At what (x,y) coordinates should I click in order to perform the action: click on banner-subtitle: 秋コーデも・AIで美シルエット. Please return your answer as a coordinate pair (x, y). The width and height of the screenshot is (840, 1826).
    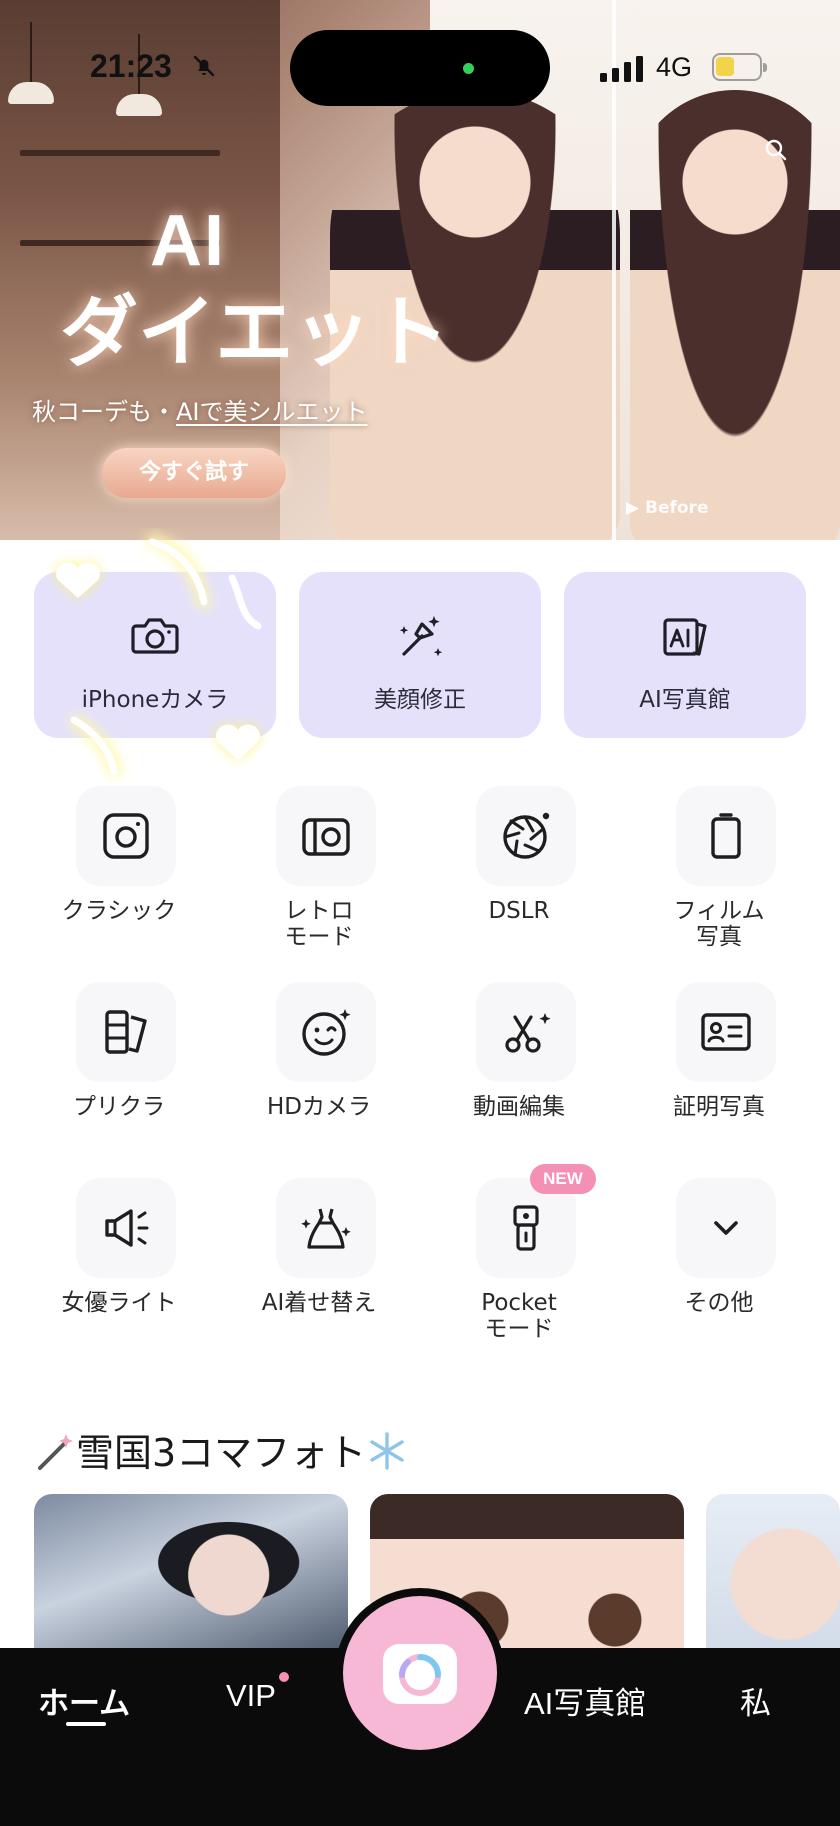
    Looking at the image, I should click on (200, 409).